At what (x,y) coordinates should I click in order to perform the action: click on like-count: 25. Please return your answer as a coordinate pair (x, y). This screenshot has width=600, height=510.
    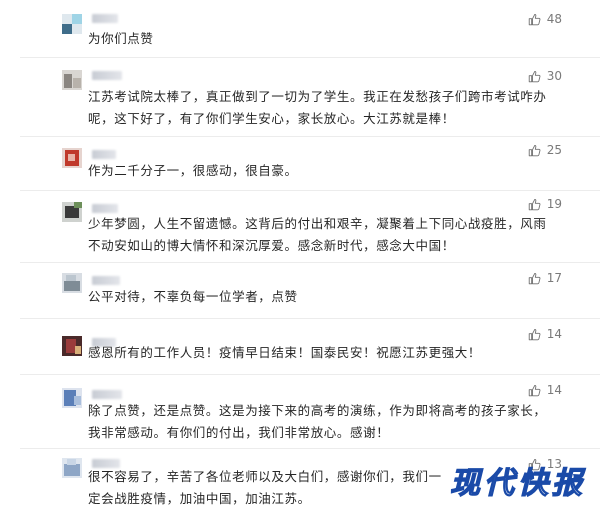
    Looking at the image, I should click on (554, 150).